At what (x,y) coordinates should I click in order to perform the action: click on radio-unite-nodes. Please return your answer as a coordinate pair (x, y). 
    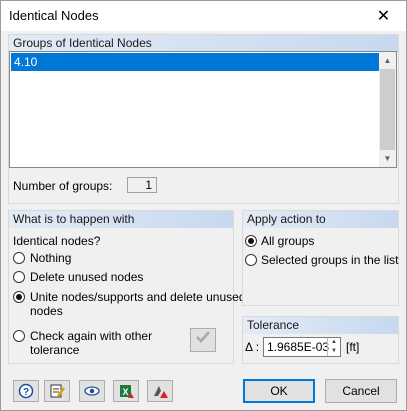
    Looking at the image, I should click on (19, 297).